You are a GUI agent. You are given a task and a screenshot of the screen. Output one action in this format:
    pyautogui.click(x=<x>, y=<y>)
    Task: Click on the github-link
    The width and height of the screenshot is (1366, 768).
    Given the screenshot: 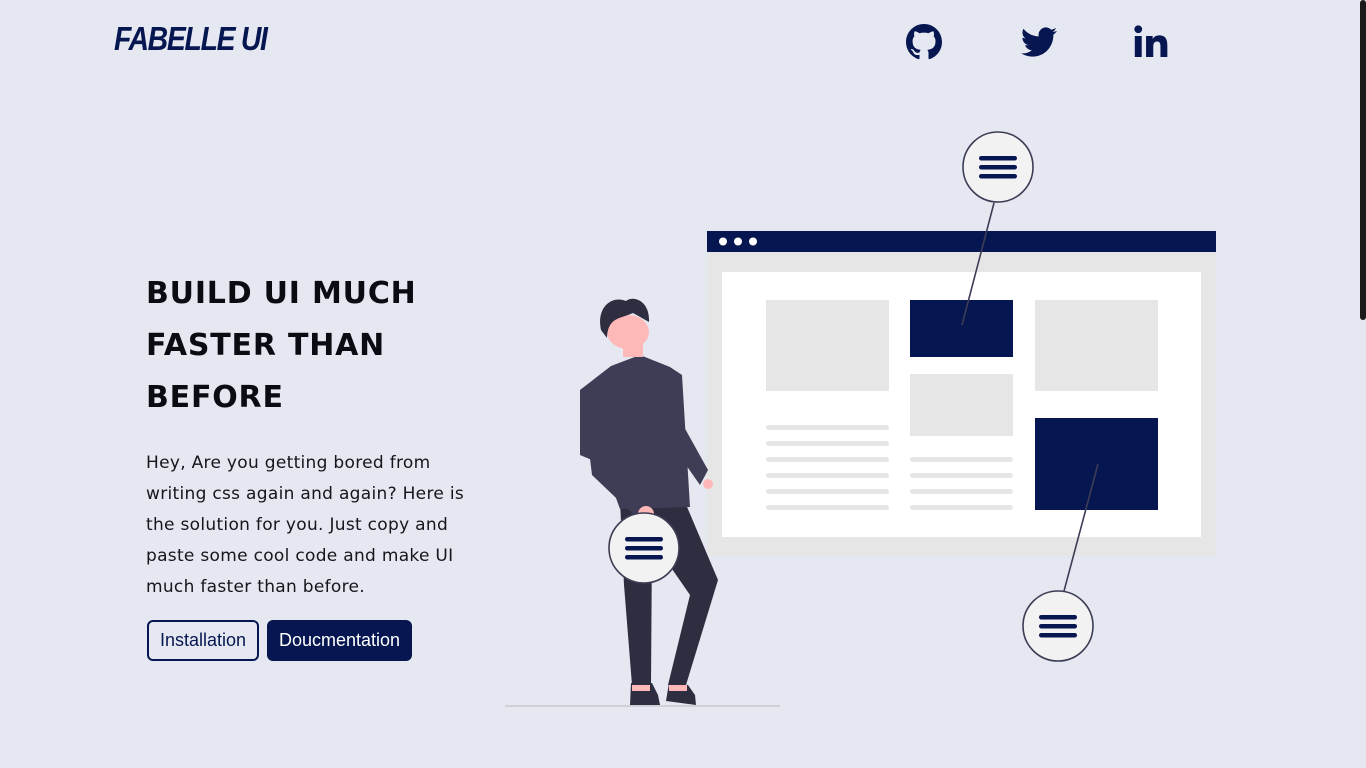 What is the action you would take?
    pyautogui.click(x=924, y=42)
    